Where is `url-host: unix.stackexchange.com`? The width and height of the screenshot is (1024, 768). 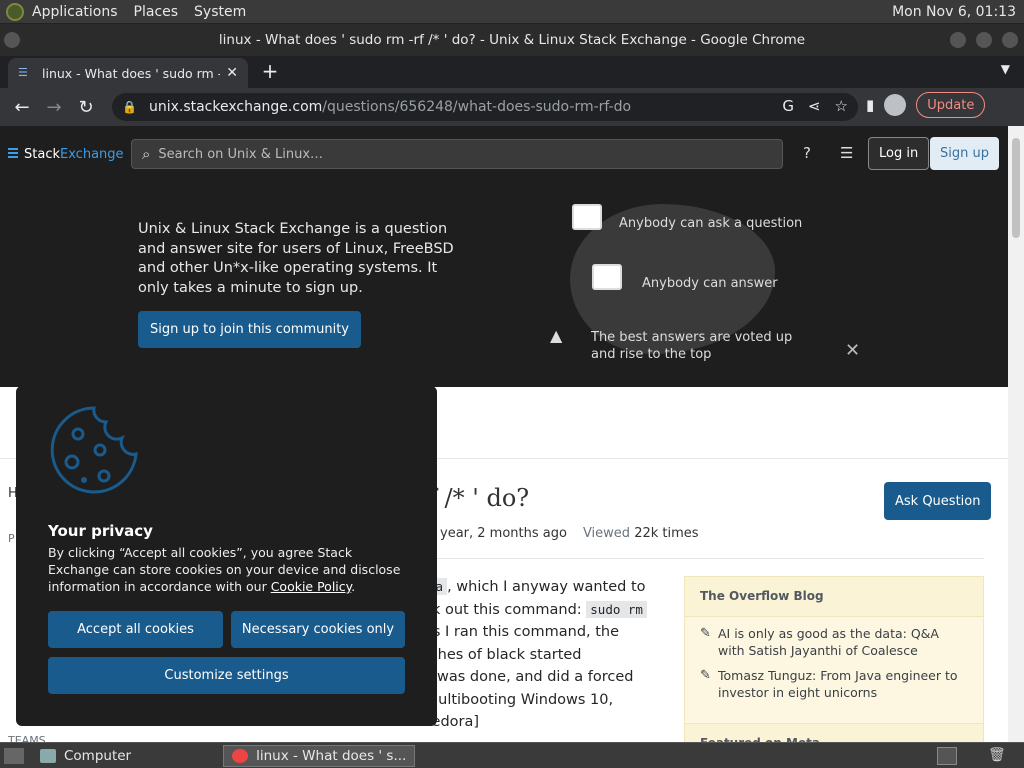 url-host: unix.stackexchange.com is located at coordinates (235, 107).